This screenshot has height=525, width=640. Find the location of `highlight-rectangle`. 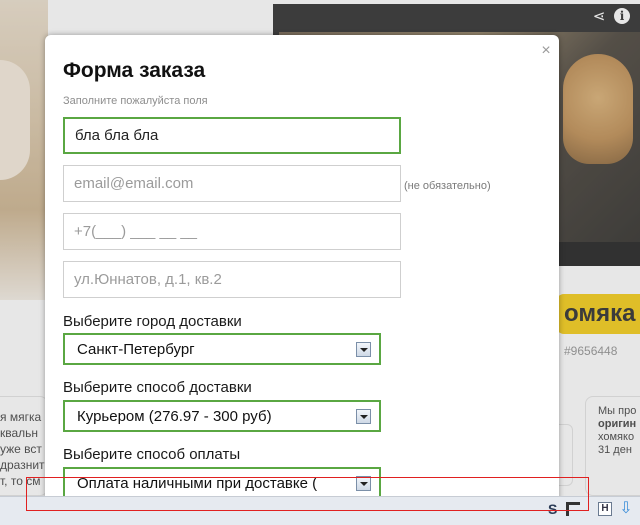

highlight-rectangle is located at coordinates (307, 494).